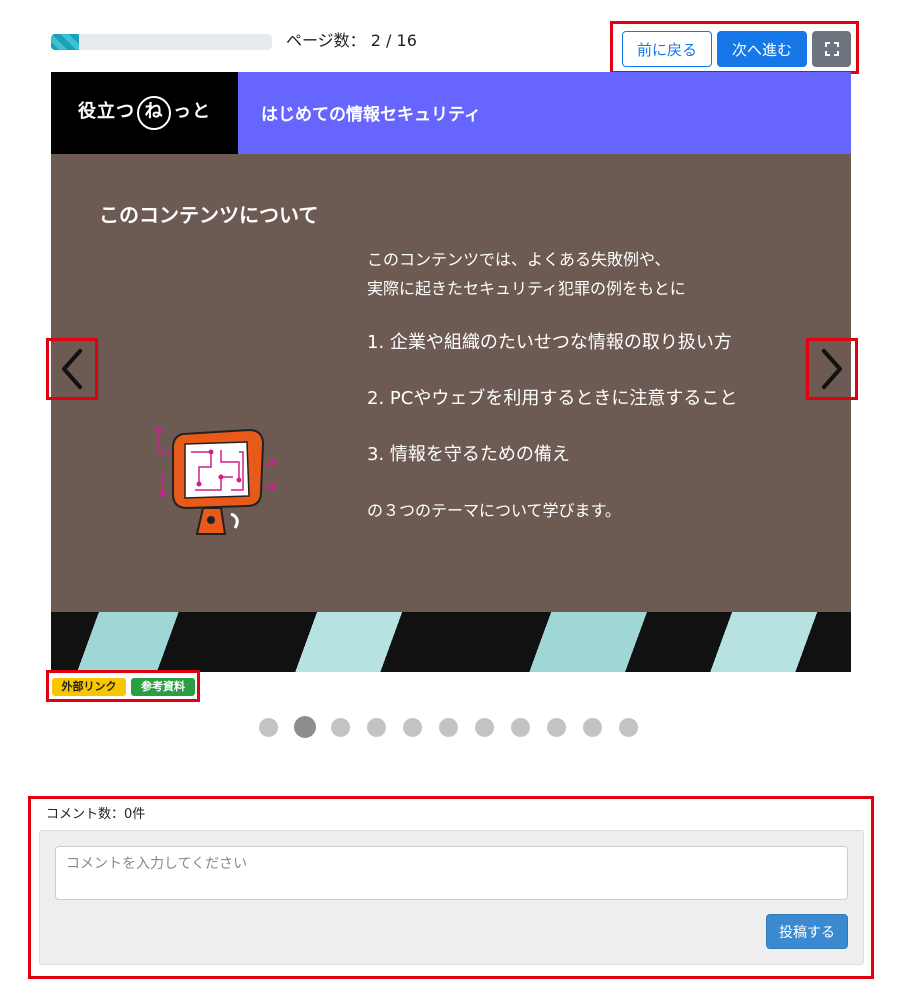 This screenshot has height=1000, width=900. I want to click on fullscreen-button, so click(831, 49).